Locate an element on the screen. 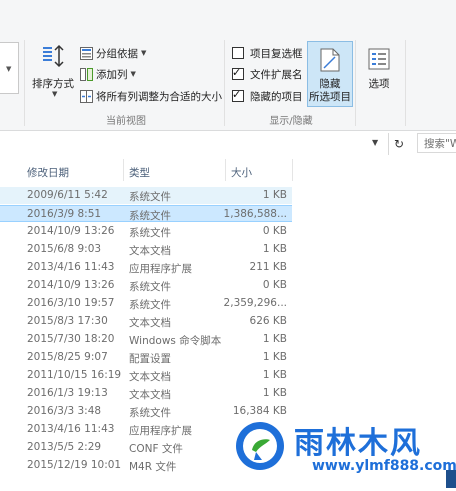  sort-by-button: 排序方式 ▼ is located at coordinates (53, 71).